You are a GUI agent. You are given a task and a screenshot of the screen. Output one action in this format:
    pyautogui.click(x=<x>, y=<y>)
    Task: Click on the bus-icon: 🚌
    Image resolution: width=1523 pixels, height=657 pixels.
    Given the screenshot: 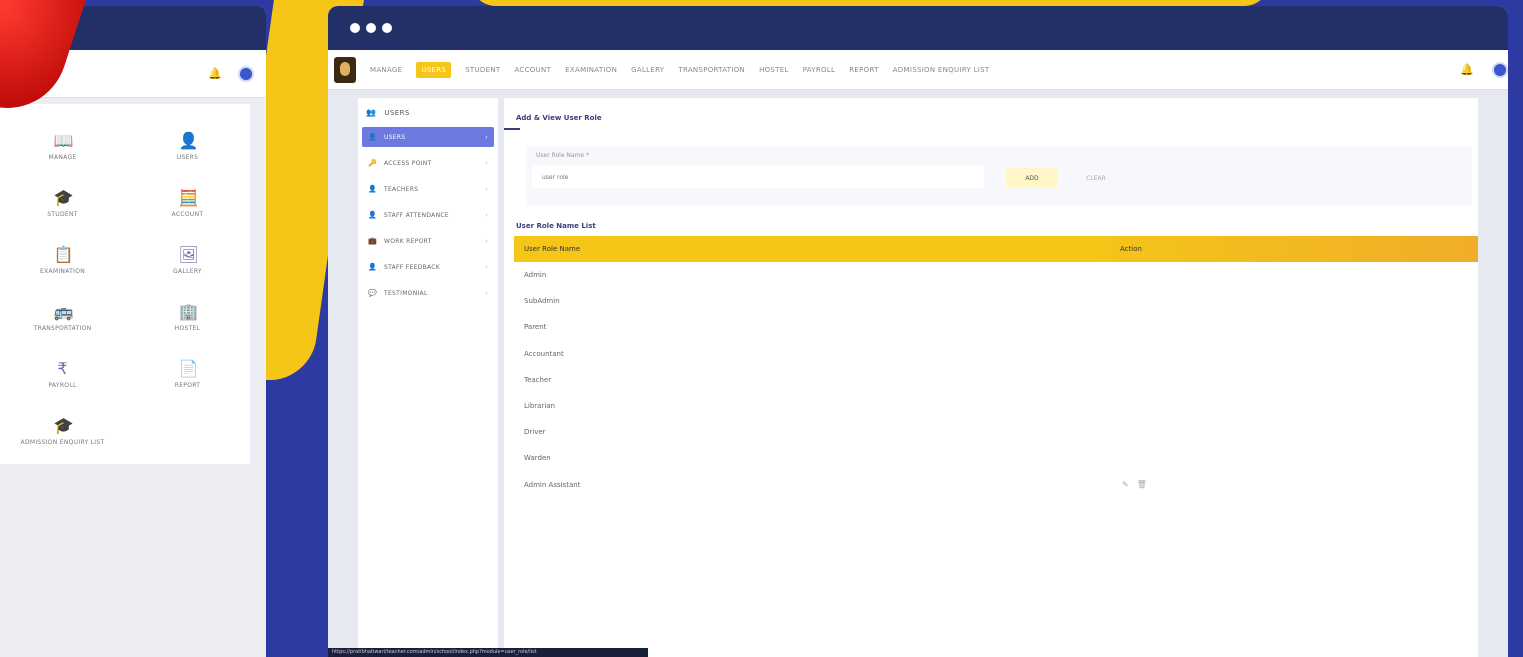 What is the action you would take?
    pyautogui.click(x=63, y=311)
    